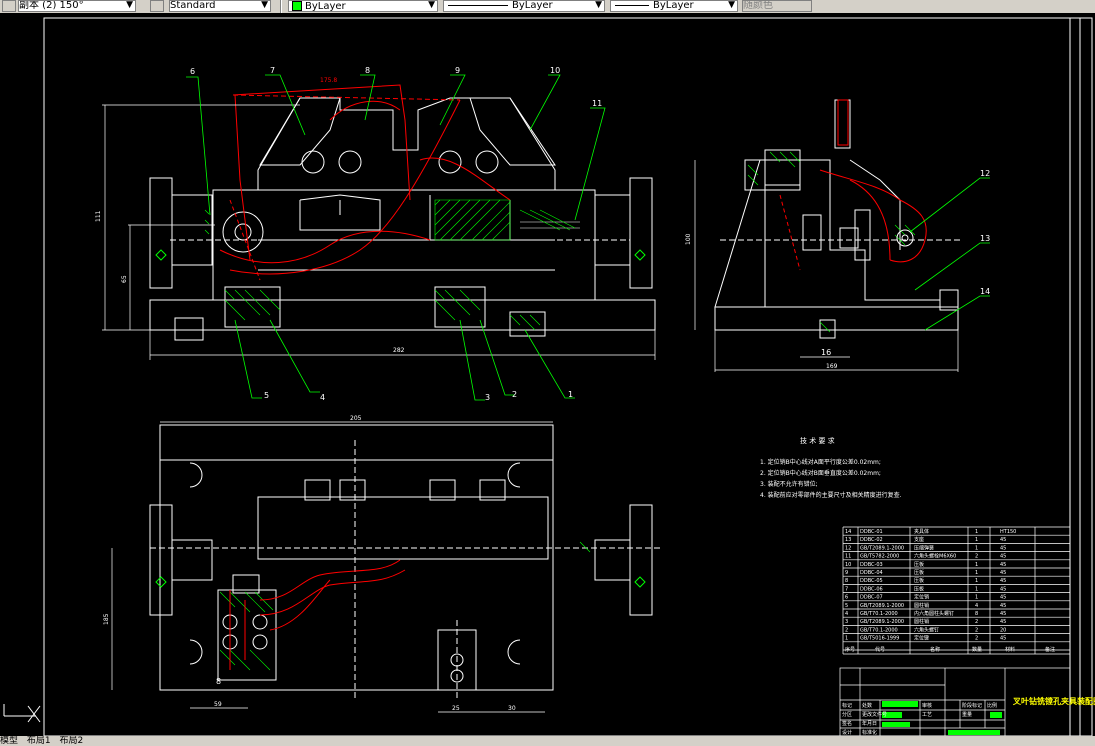  What do you see at coordinates (399, 350) in the screenshot?
I see `dim-front-width: 282` at bounding box center [399, 350].